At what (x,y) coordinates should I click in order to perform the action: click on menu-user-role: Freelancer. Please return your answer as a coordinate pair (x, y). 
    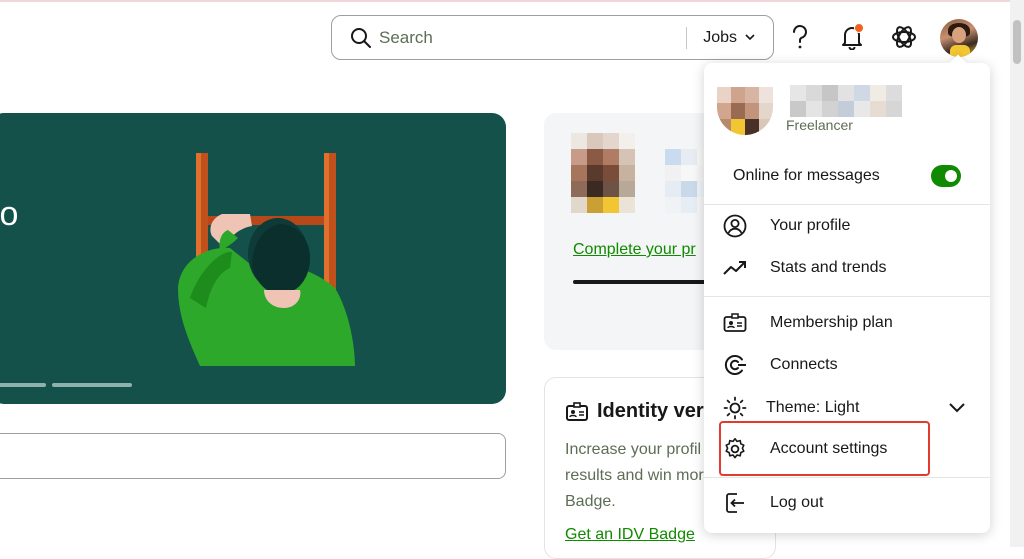
    Looking at the image, I should click on (819, 125).